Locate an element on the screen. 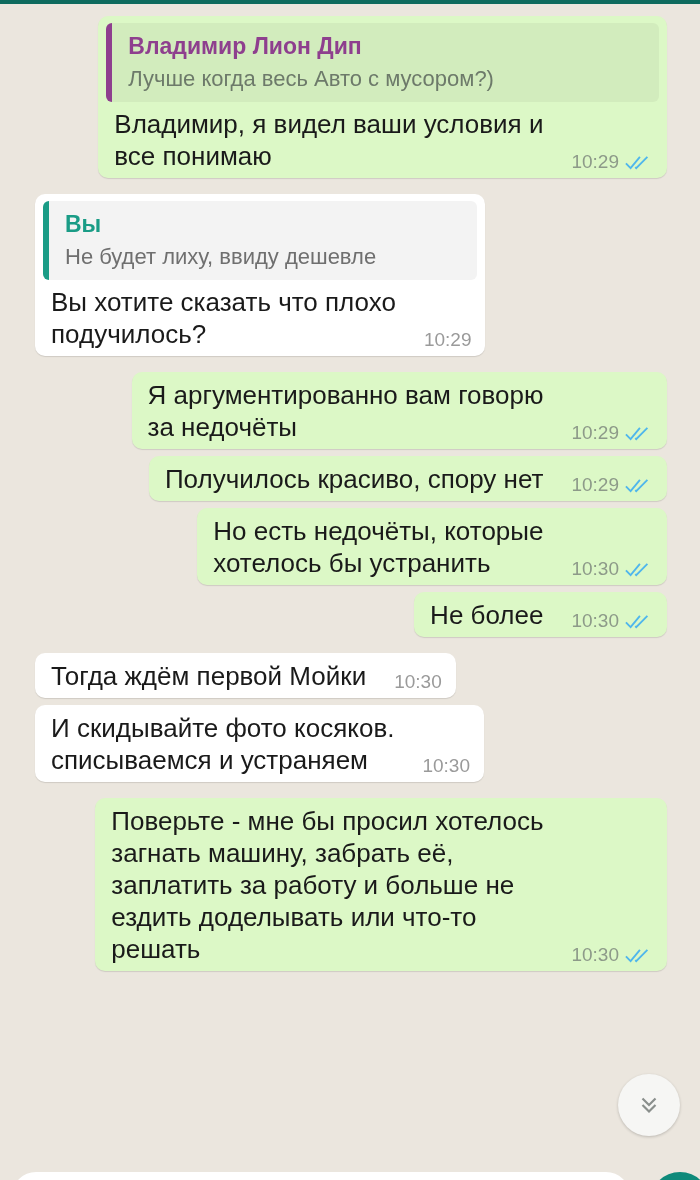 The image size is (700, 1180). message-text: Вы хотите сказать что плохо подучилось? is located at coordinates (223, 318).